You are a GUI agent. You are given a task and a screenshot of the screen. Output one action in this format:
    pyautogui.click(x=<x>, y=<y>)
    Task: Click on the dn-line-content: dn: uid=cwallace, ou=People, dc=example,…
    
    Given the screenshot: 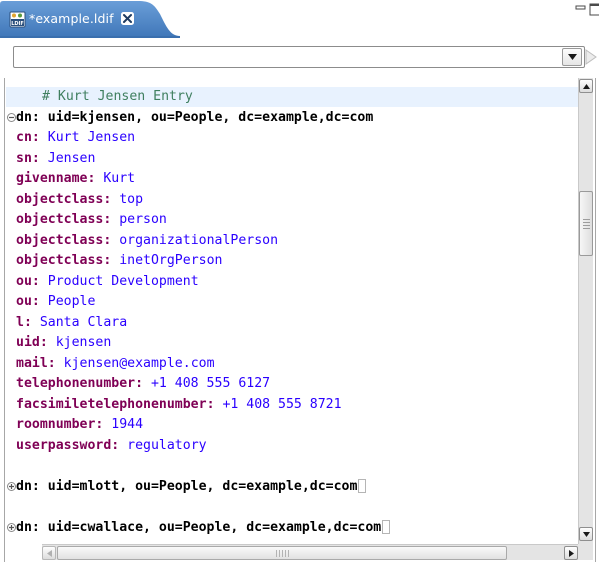 What is the action you would take?
    pyautogui.click(x=203, y=528)
    